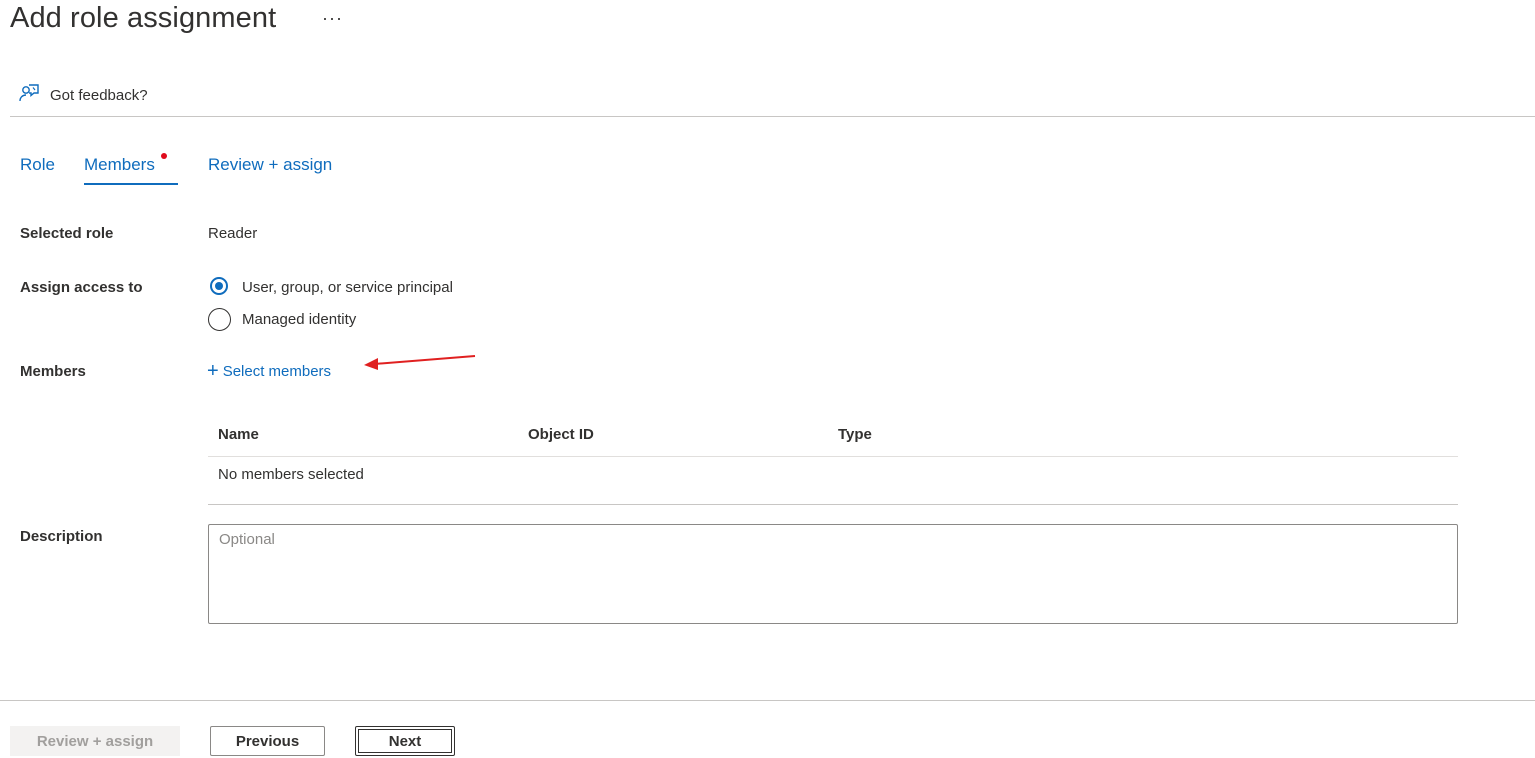  I want to click on members-label: Members, so click(53, 371).